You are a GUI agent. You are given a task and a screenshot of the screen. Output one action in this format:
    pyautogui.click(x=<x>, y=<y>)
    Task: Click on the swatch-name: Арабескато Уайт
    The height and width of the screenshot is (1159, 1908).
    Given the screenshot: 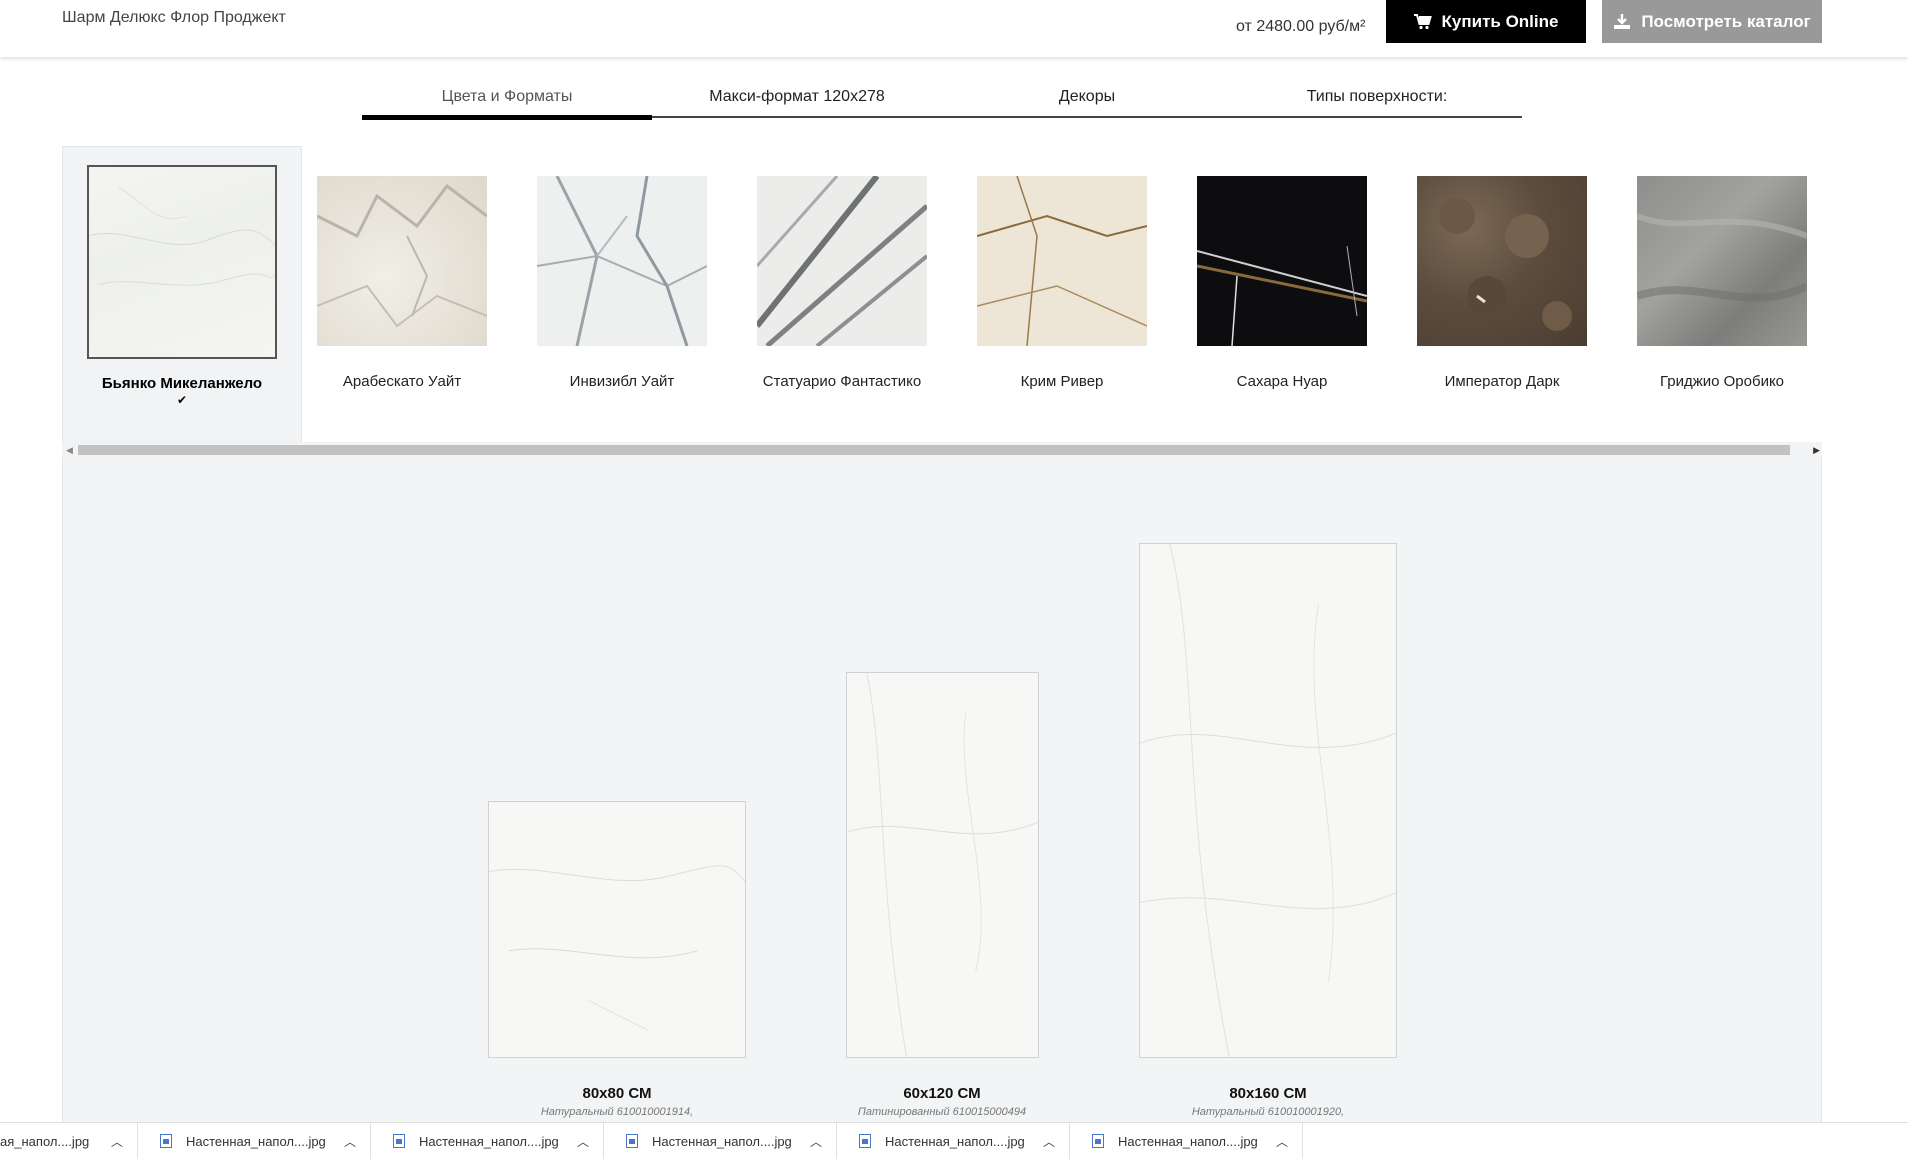 What is the action you would take?
    pyautogui.click(x=402, y=381)
    